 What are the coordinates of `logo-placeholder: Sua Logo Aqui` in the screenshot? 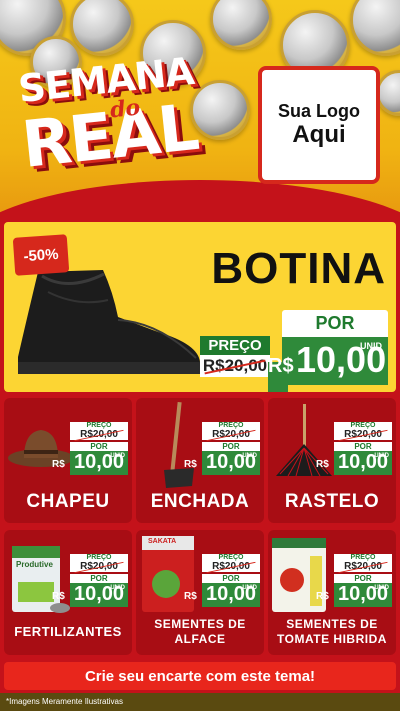 It's located at (319, 125).